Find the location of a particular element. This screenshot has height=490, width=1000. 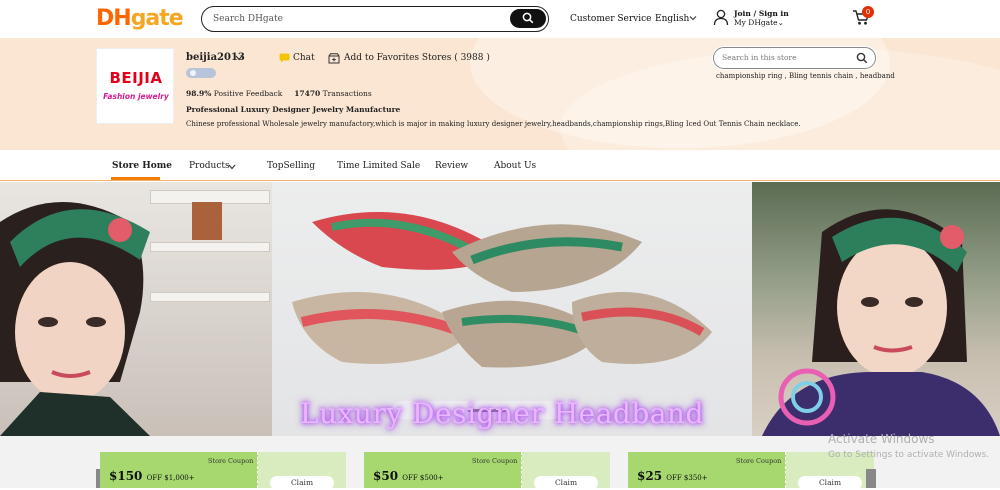

language-selector: English is located at coordinates (672, 19).